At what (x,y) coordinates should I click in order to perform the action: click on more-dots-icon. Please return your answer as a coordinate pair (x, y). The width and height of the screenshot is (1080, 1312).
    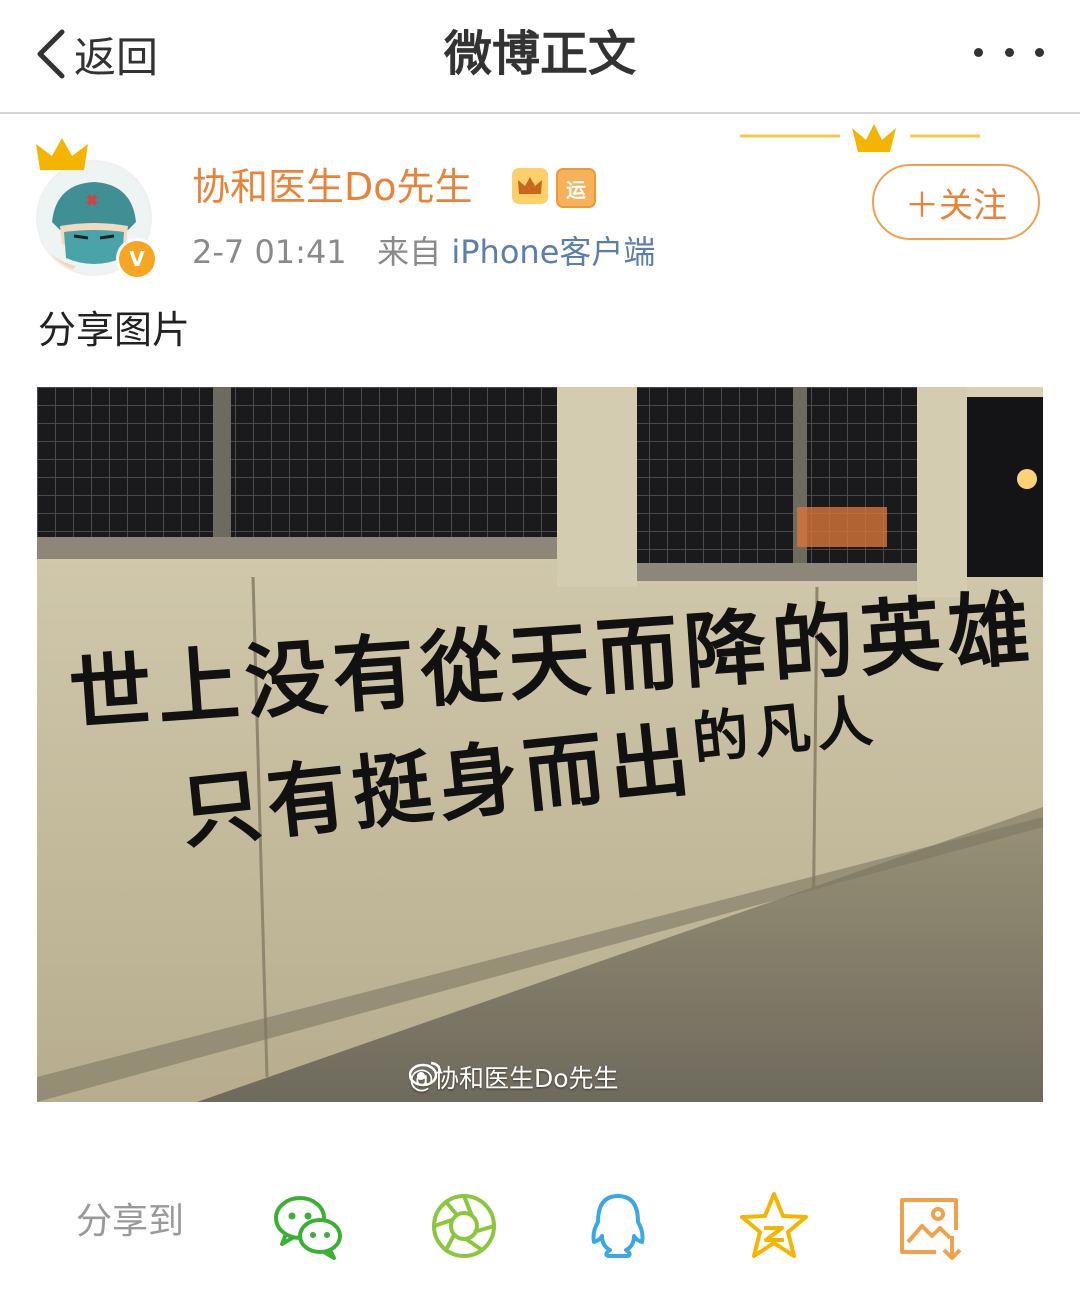
    Looking at the image, I should click on (1009, 52).